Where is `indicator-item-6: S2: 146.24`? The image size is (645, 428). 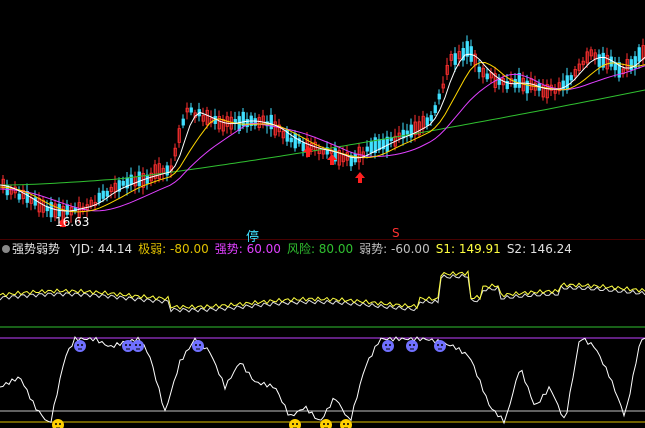
indicator-item-6: S2: 146.24 is located at coordinates (539, 249).